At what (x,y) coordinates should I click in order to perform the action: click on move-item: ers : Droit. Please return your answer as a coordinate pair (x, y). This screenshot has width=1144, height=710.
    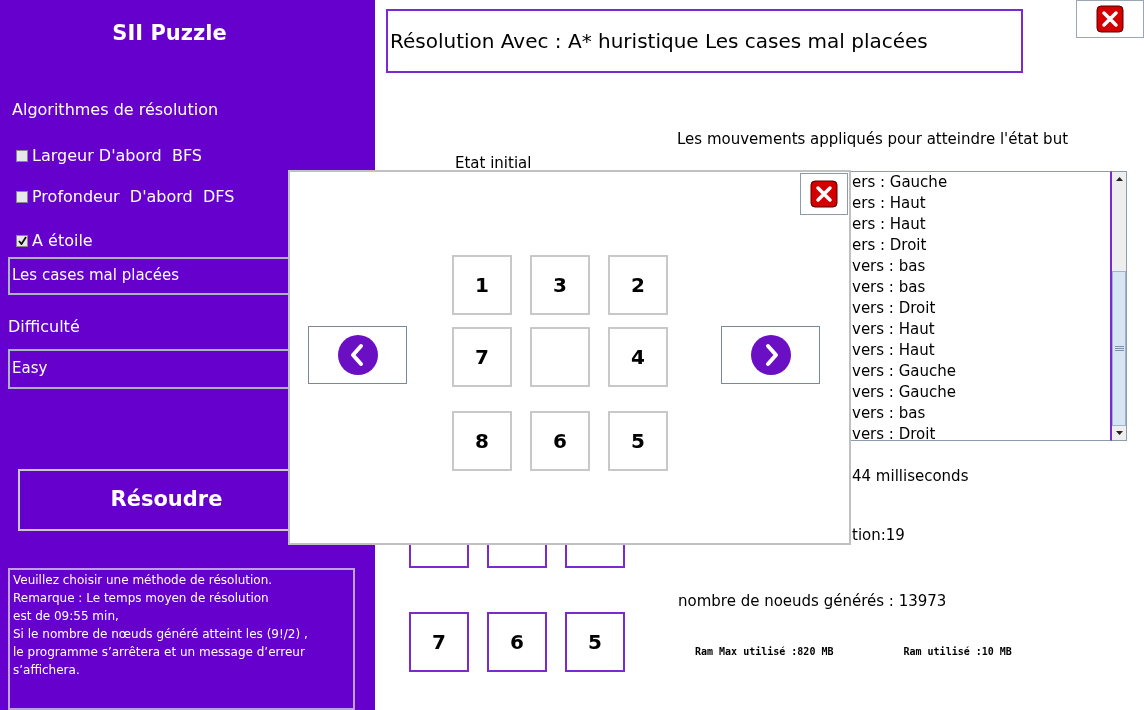
    Looking at the image, I should click on (980, 245).